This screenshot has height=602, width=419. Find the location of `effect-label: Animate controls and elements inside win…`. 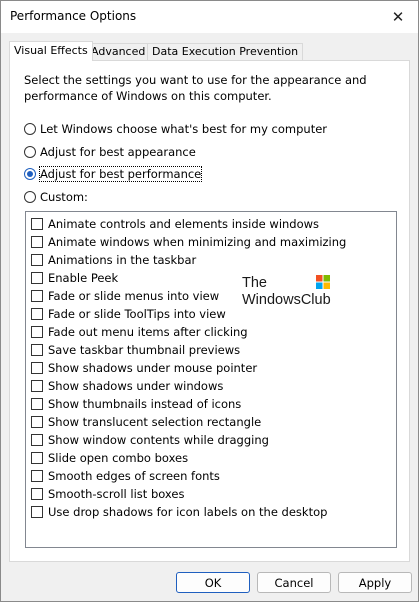

effect-label: Animate controls and elements inside win… is located at coordinates (184, 224).